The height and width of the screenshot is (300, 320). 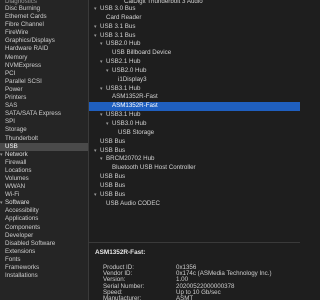 I want to click on sidebar-item-sata-sata-express: SATA/SATA Express, so click(x=44, y=114).